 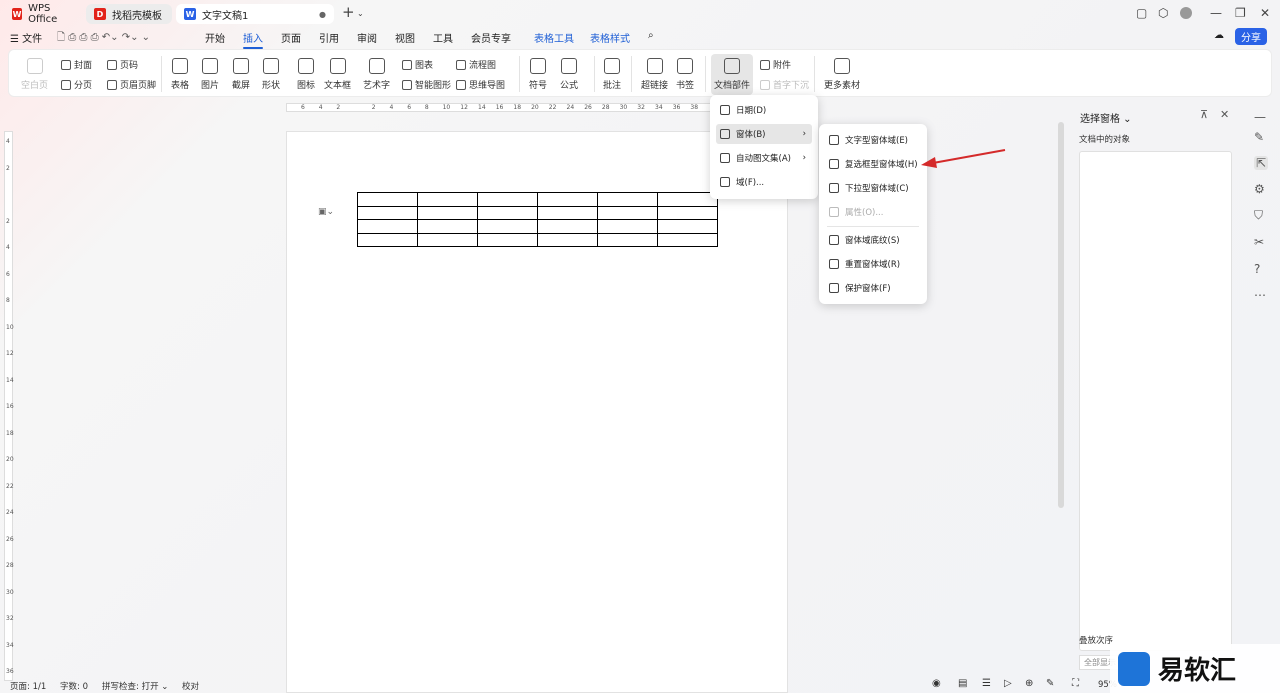 What do you see at coordinates (103, 38) in the screenshot?
I see `quick-access-icons: 🗋 ⎙ ⎙ ⎙ ↶⌄ ↷⌄ ⌄` at bounding box center [103, 38].